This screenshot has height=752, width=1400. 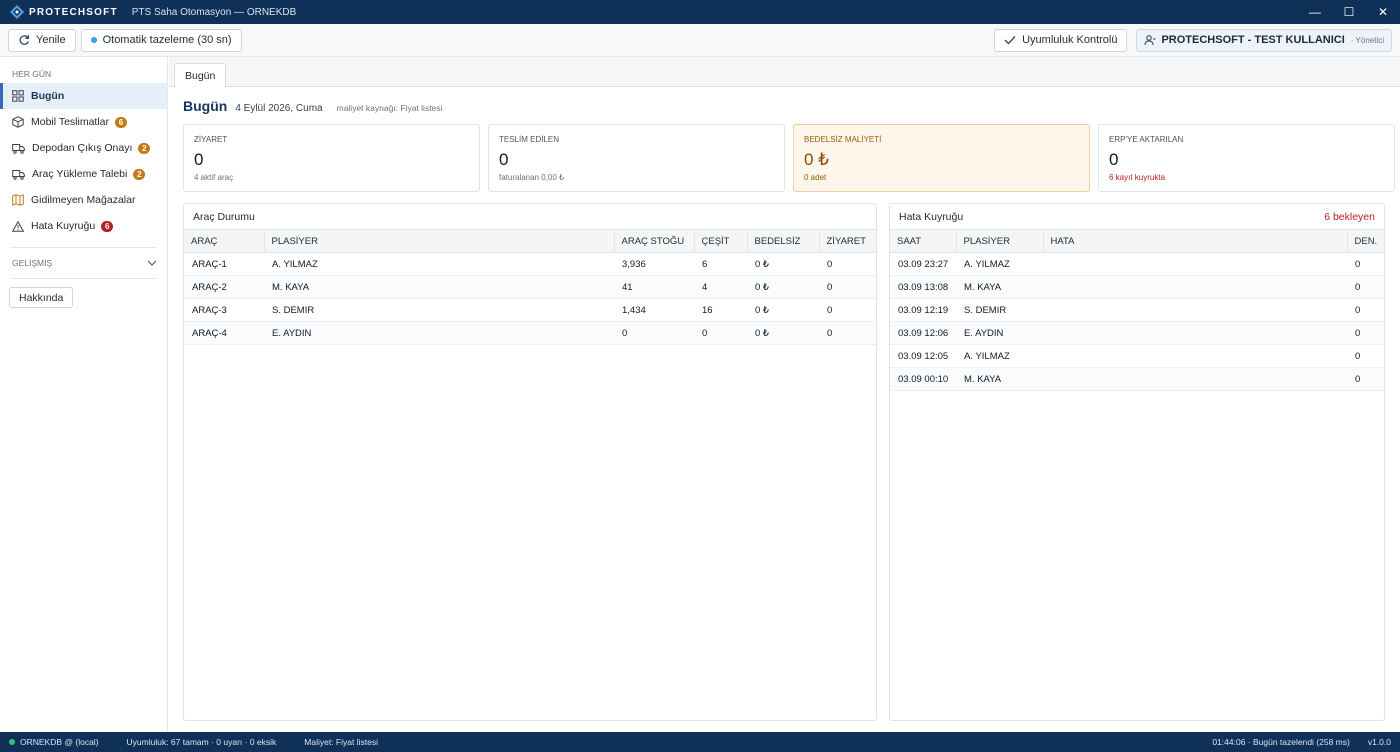 What do you see at coordinates (1070, 40) in the screenshot?
I see `compliance-check-label: Uyumluluk Kontrolü` at bounding box center [1070, 40].